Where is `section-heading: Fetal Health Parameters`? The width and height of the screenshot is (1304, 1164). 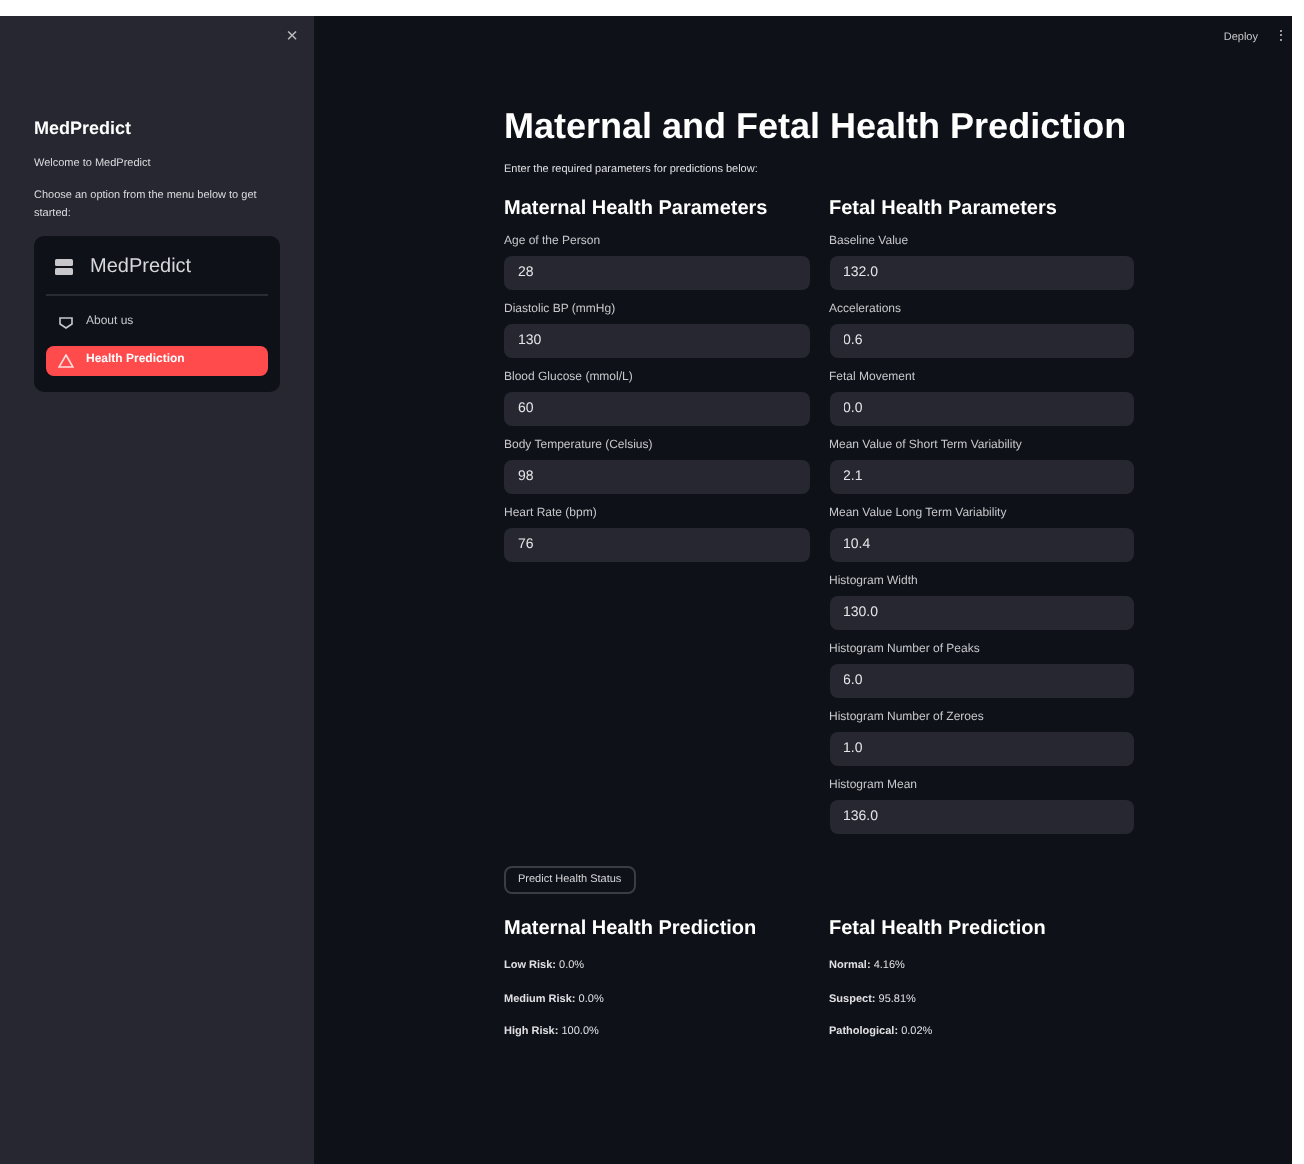 section-heading: Fetal Health Parameters is located at coordinates (944, 210).